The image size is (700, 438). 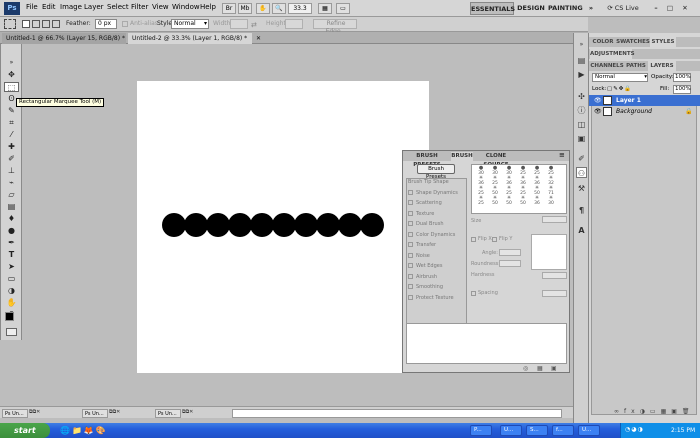 What do you see at coordinates (510, 263) in the screenshot?
I see `roundness-input` at bounding box center [510, 263].